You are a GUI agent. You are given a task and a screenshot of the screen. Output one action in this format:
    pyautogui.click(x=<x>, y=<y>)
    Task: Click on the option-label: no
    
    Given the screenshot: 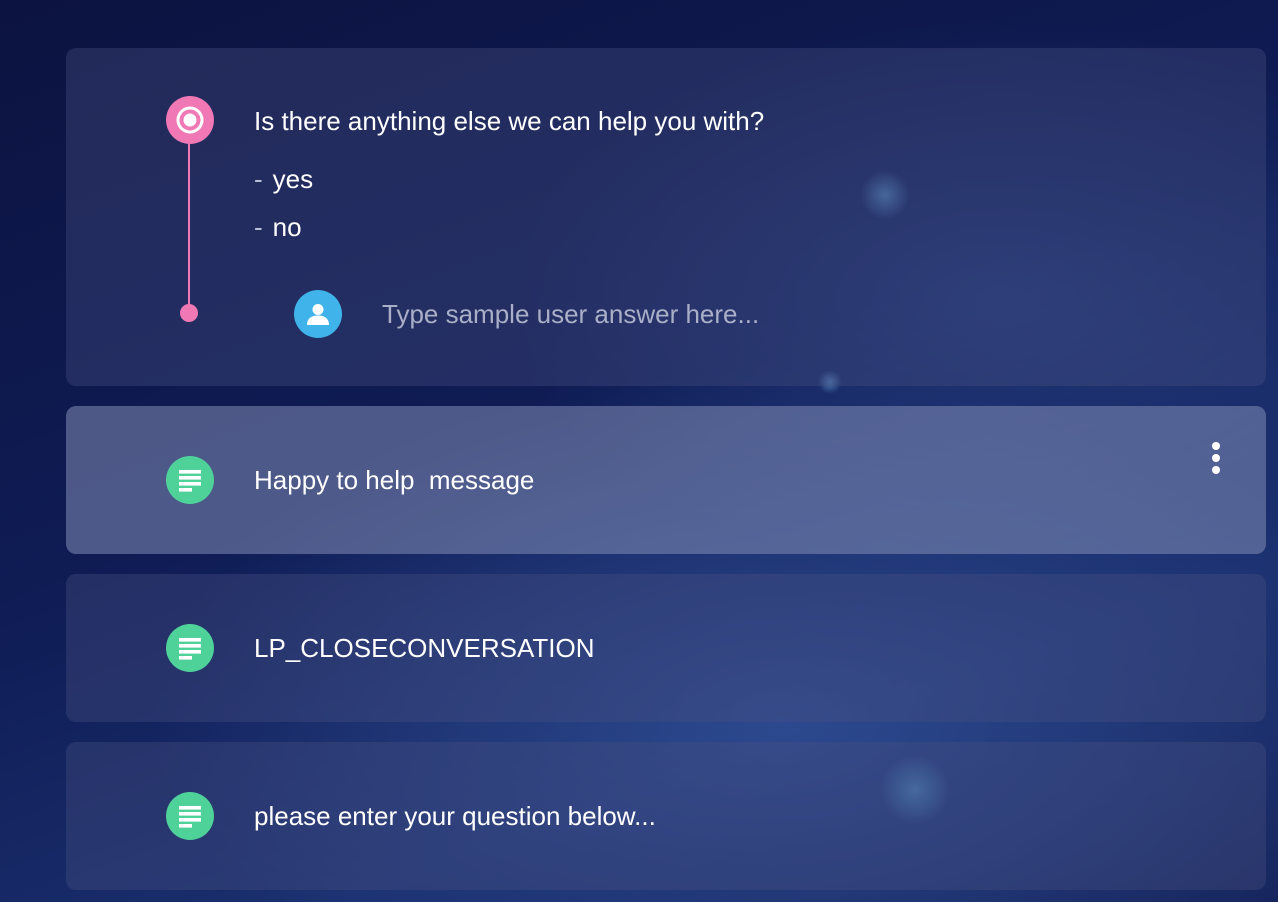 What is the action you would take?
    pyautogui.click(x=287, y=227)
    